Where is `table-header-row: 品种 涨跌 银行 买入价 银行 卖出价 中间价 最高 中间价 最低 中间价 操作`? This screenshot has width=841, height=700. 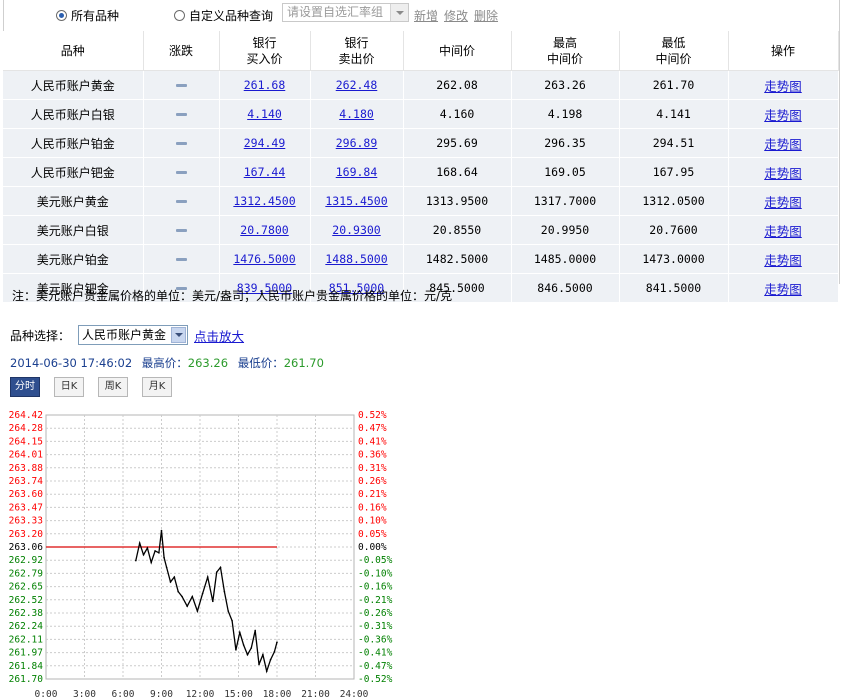
table-header-row: 品种 涨跌 银行 买入价 银行 卖出价 中间价 最高 中间价 最低 中间价 操作 is located at coordinates (421, 51).